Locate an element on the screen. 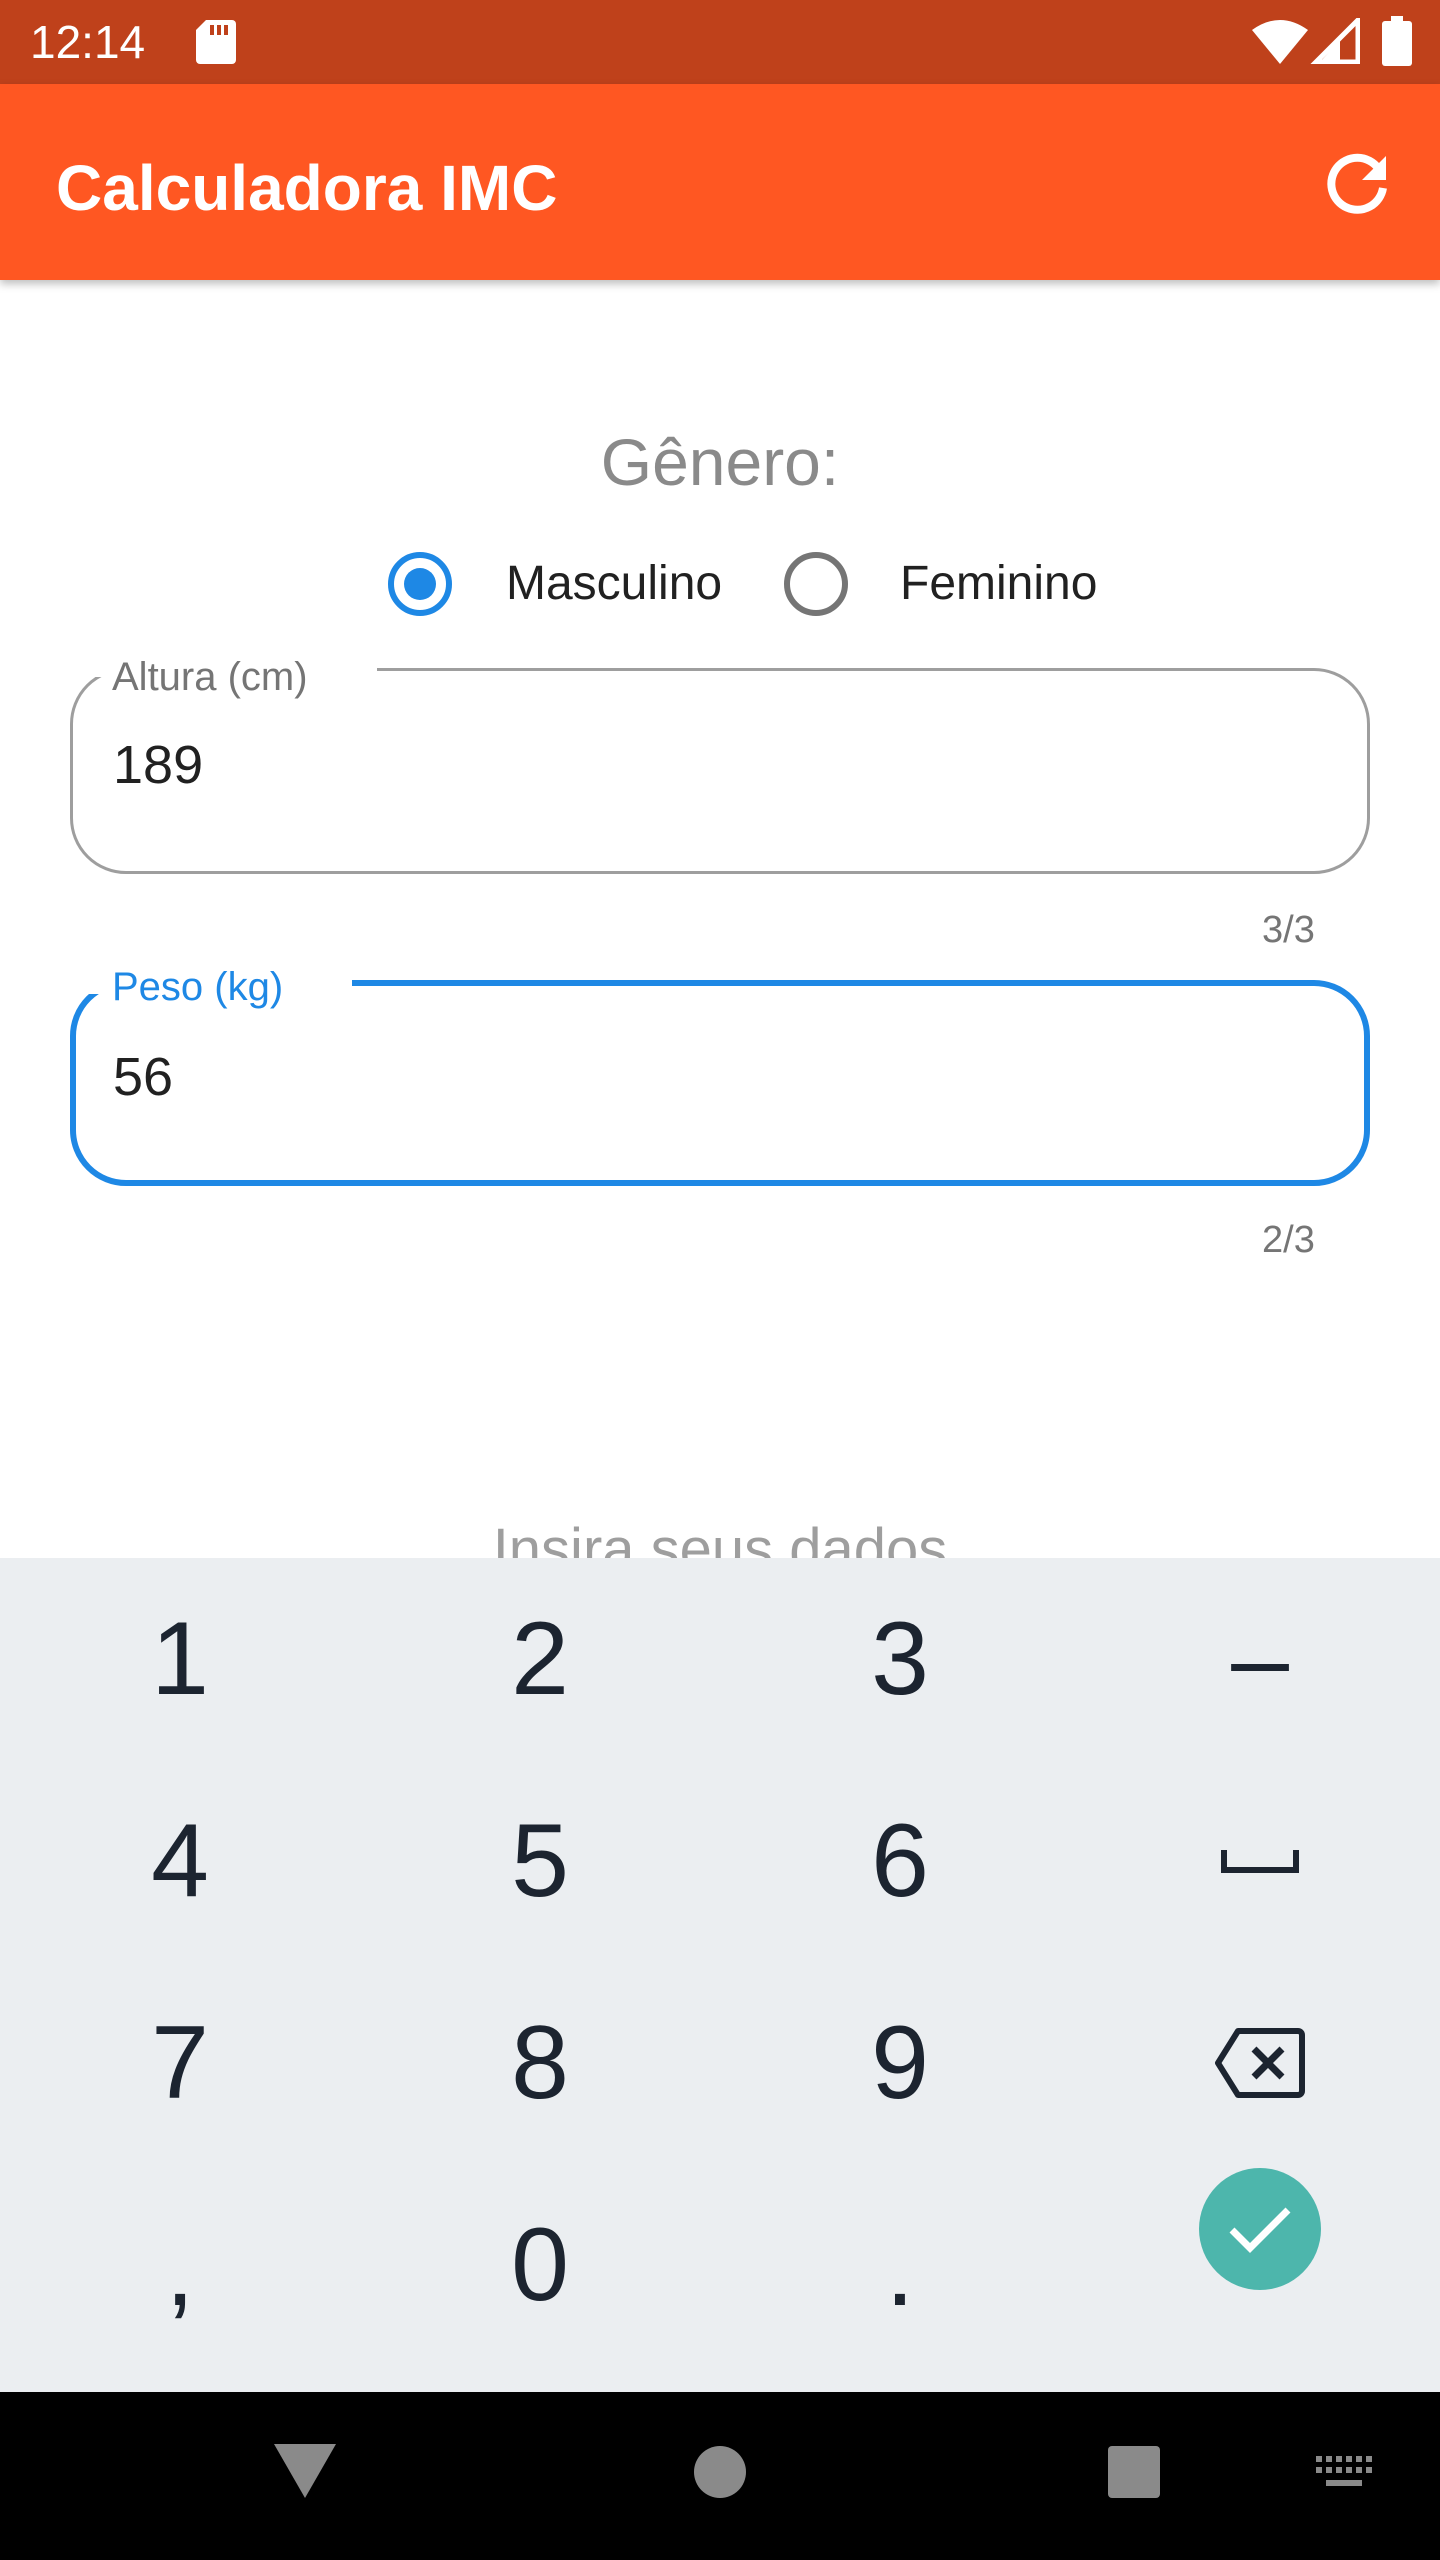 The height and width of the screenshot is (2560, 1440). wifi-icon is located at coordinates (1280, 42).